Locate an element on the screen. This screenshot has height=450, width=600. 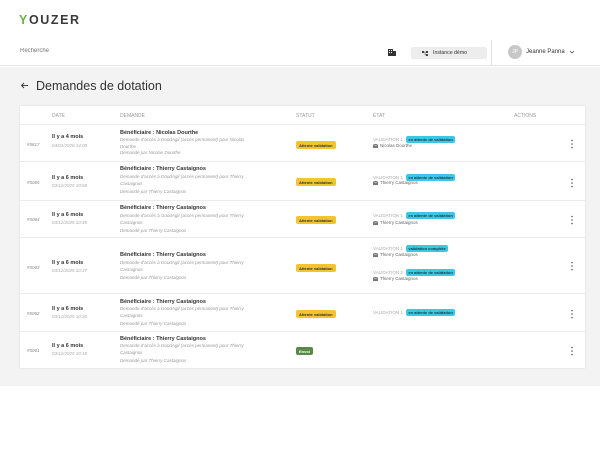
page-title: Demandes de dotation is located at coordinates (99, 86).